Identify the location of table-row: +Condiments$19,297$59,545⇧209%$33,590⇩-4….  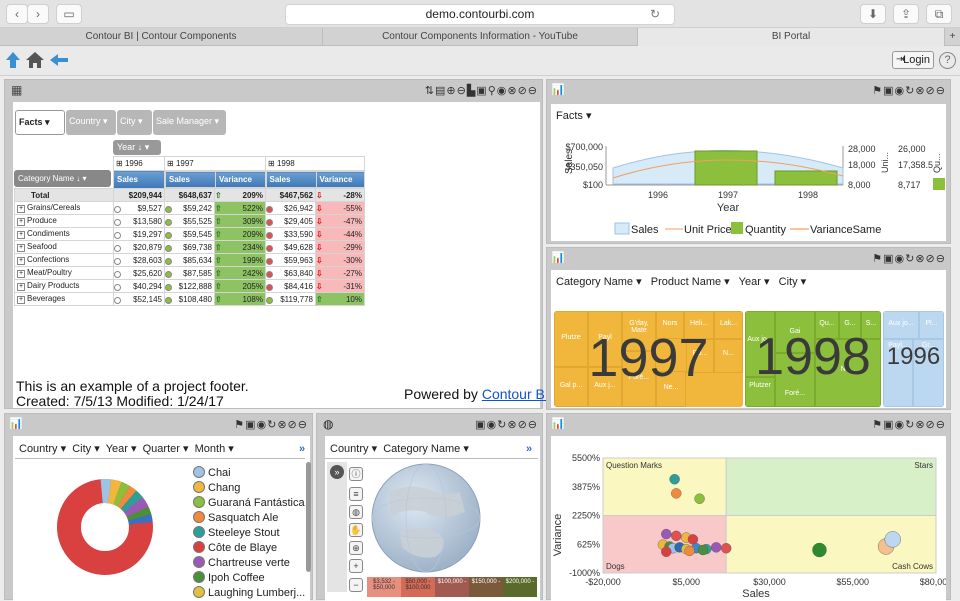
(190, 234).